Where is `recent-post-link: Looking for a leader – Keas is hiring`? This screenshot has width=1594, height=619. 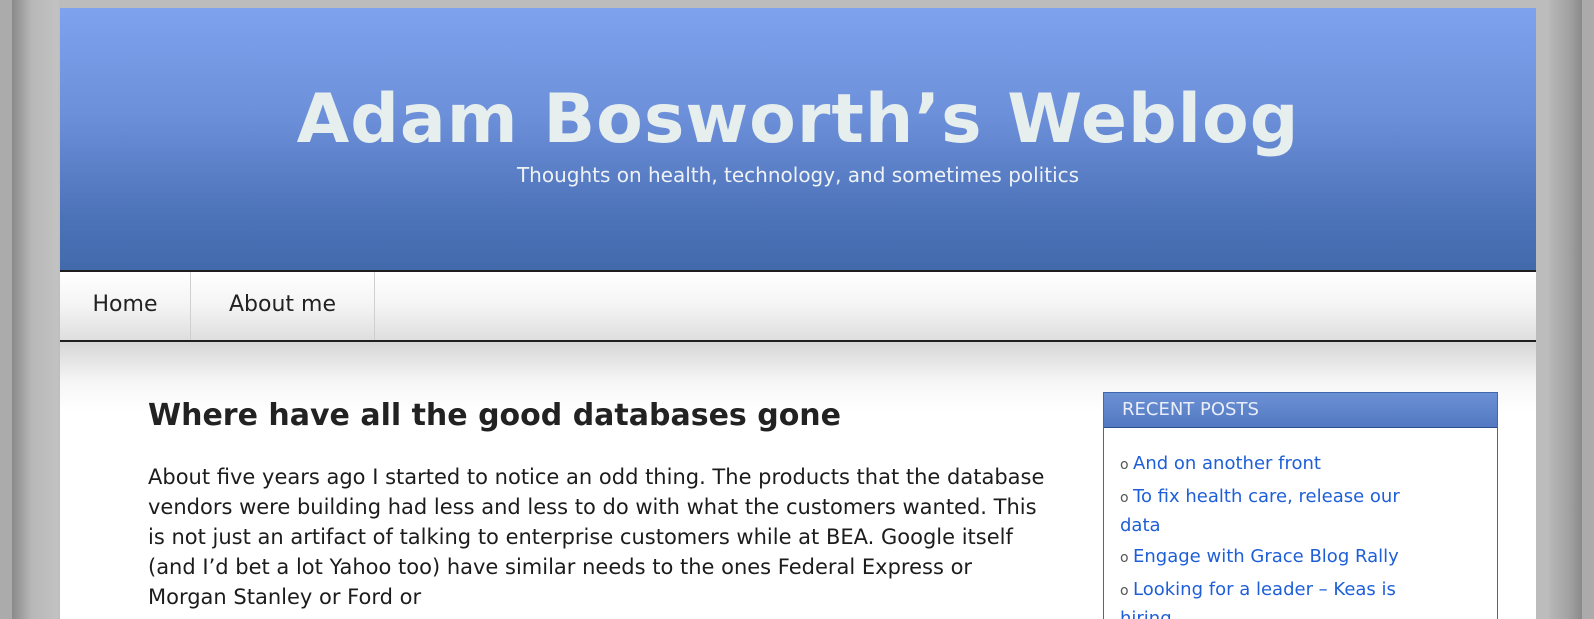 recent-post-link: Looking for a leader – Keas is hiring is located at coordinates (1258, 599).